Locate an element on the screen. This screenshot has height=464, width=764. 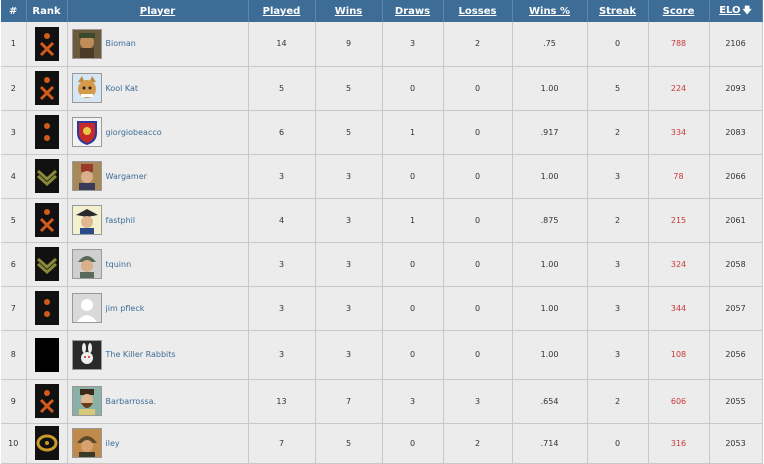
two-dots-insignia-icon is located at coordinates (46, 308).